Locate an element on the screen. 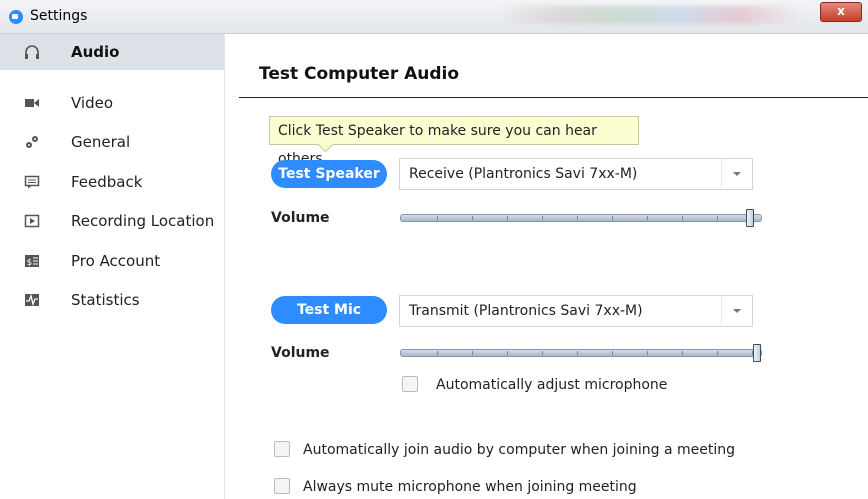 This screenshot has height=499, width=868. gears-icon is located at coordinates (32, 142).